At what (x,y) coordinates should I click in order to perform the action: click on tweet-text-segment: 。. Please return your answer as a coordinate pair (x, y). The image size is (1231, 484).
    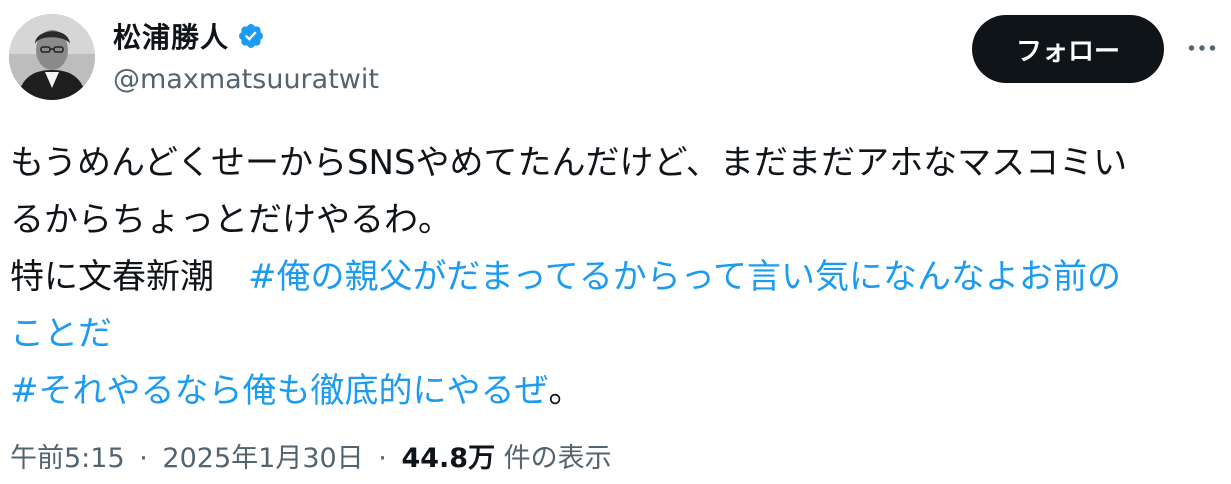
    Looking at the image, I should click on (565, 391).